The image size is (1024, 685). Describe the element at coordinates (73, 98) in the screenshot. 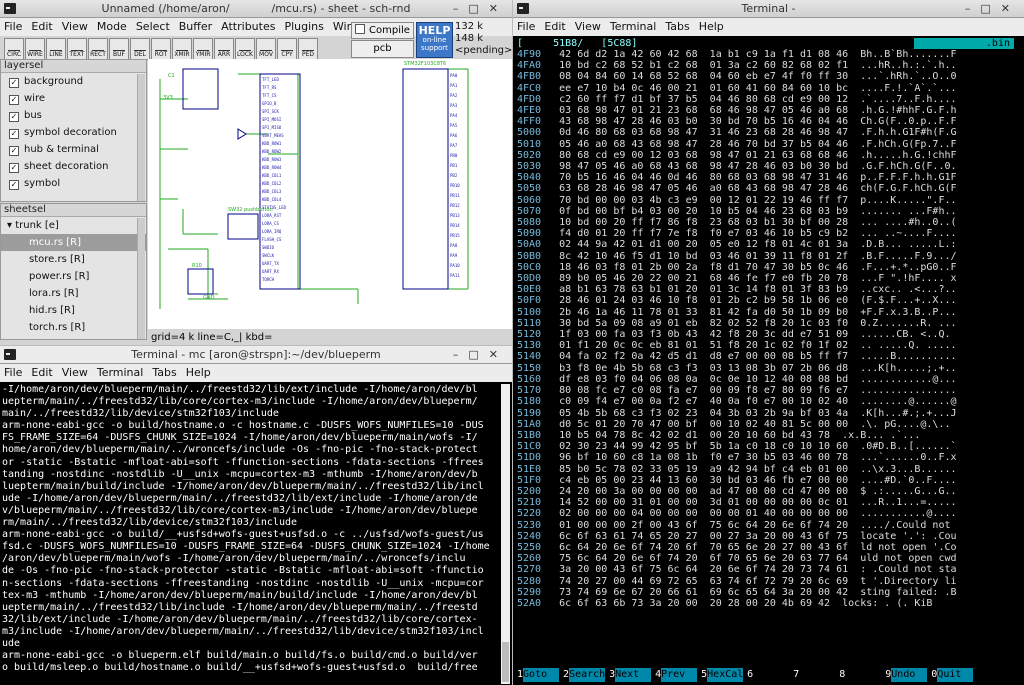

I see `layer-item: ✓ wire` at that location.